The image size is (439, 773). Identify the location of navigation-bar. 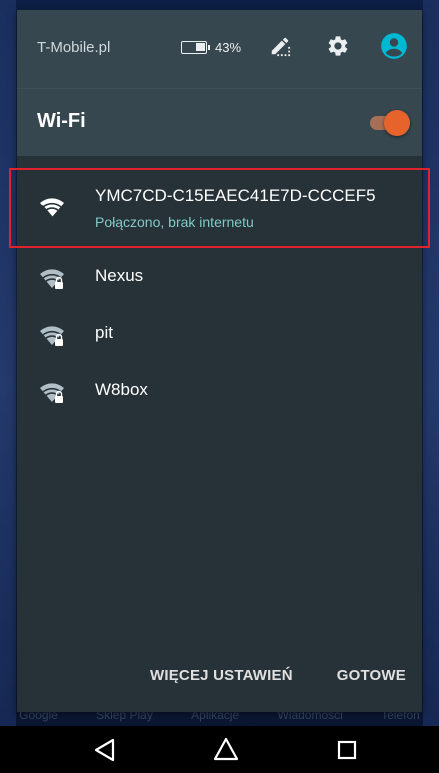
(219, 749).